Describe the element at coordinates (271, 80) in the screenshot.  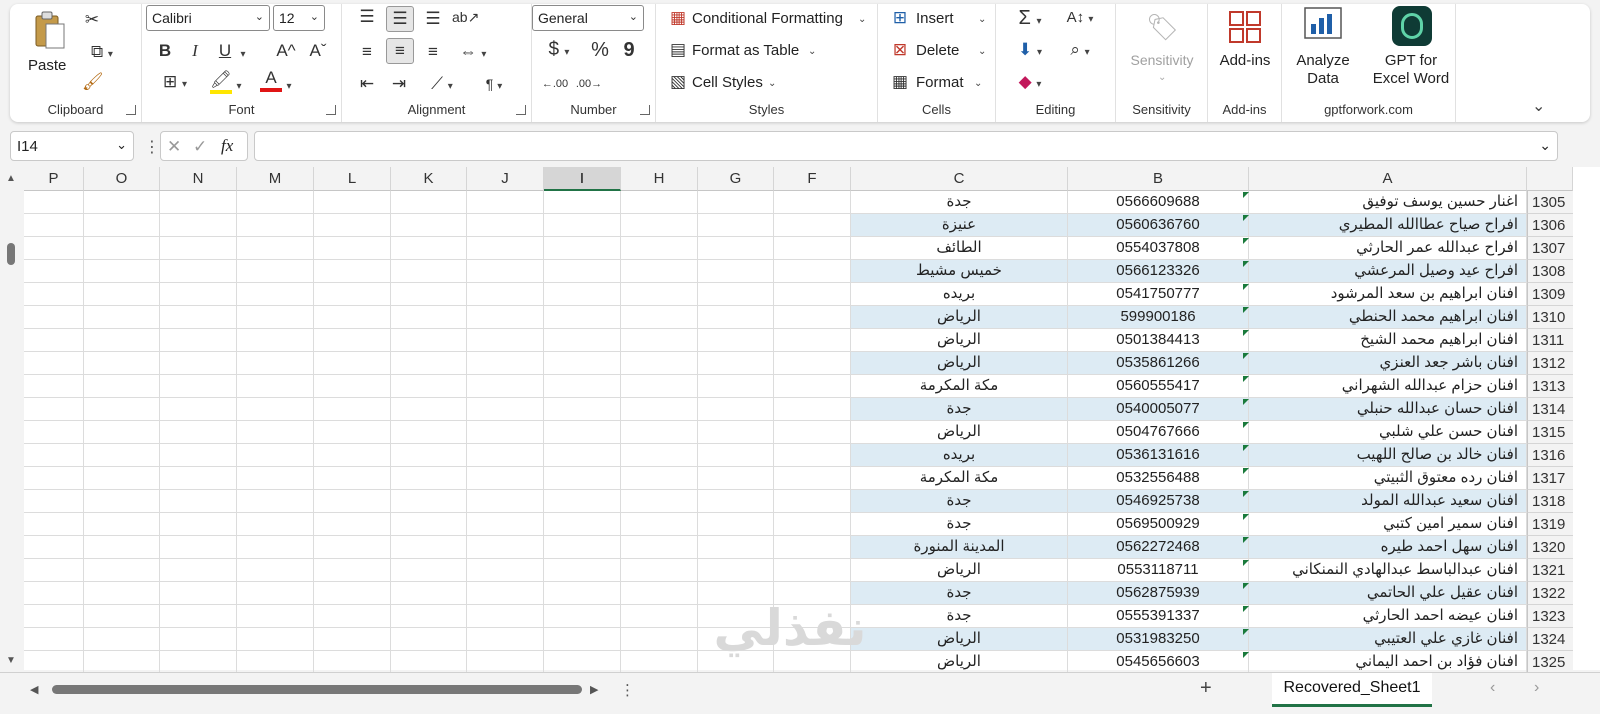
I see `font-color-icon: A` at that location.